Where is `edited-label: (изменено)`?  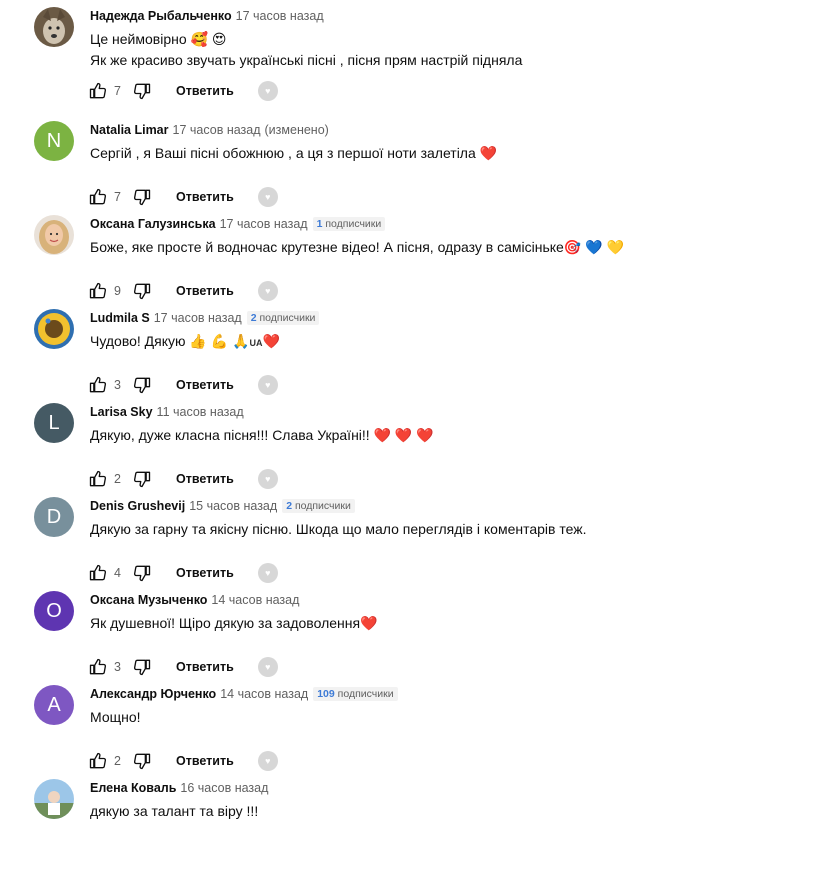 edited-label: (изменено) is located at coordinates (296, 130).